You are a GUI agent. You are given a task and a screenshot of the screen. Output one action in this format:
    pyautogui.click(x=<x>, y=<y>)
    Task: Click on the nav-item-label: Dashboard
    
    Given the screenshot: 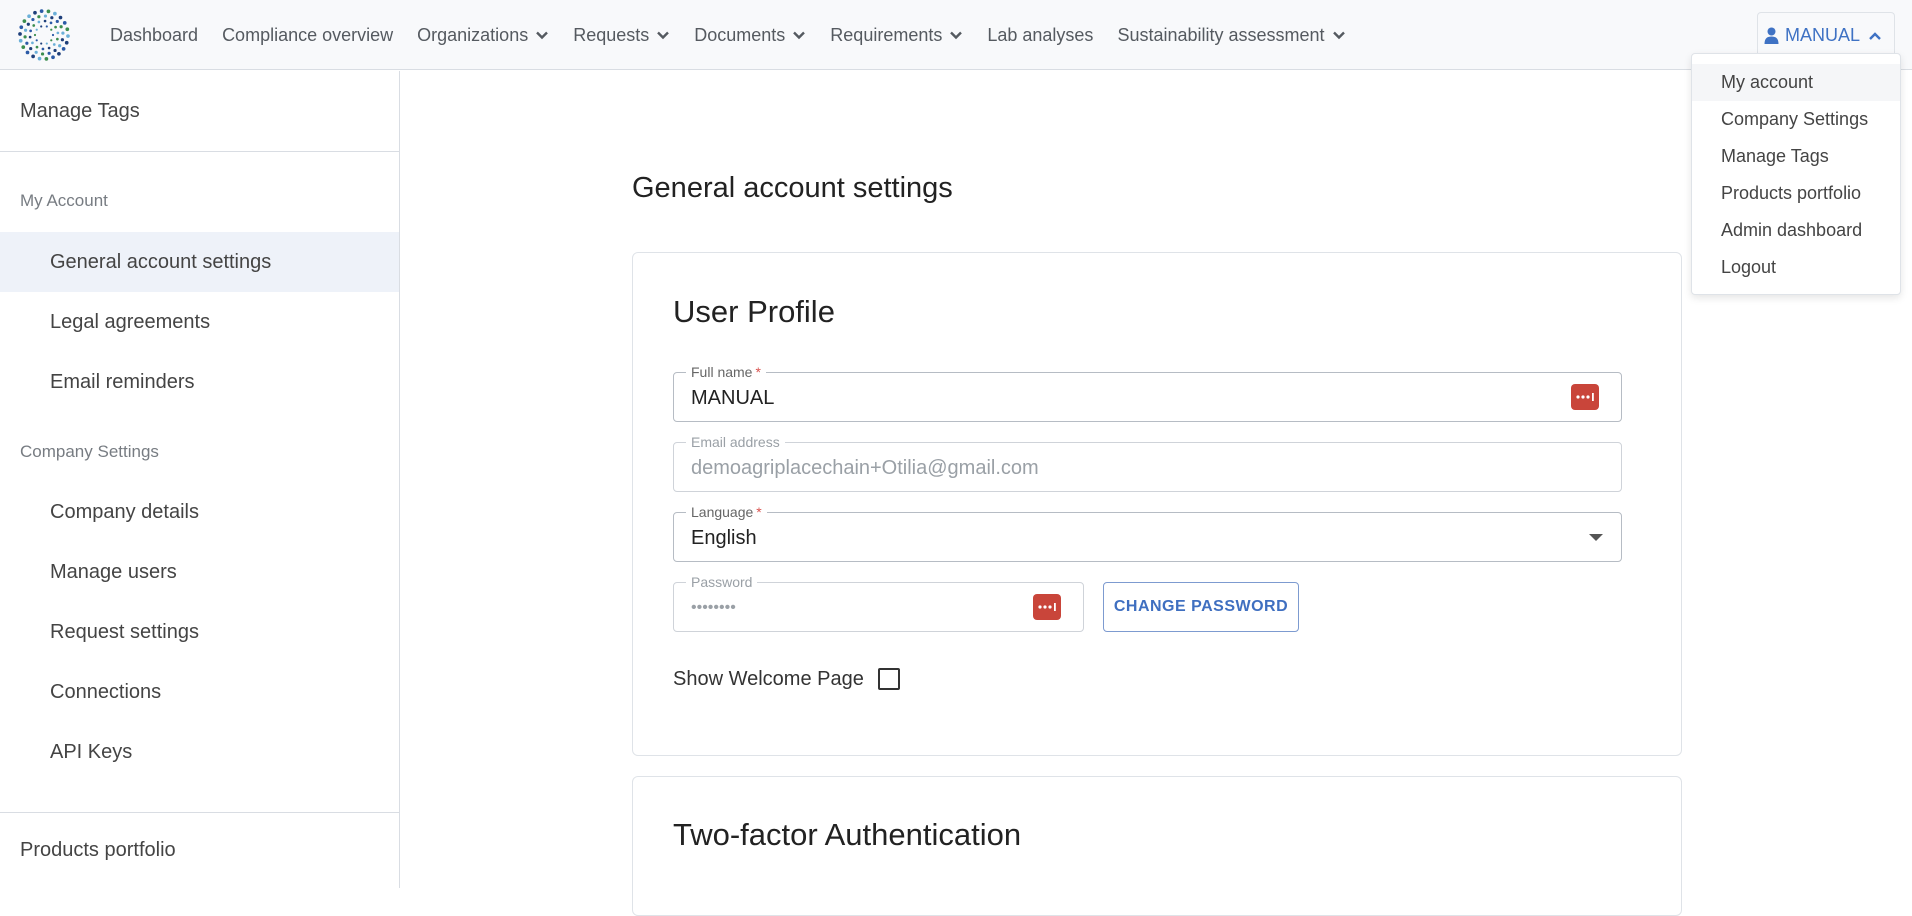 What is the action you would take?
    pyautogui.click(x=154, y=34)
    